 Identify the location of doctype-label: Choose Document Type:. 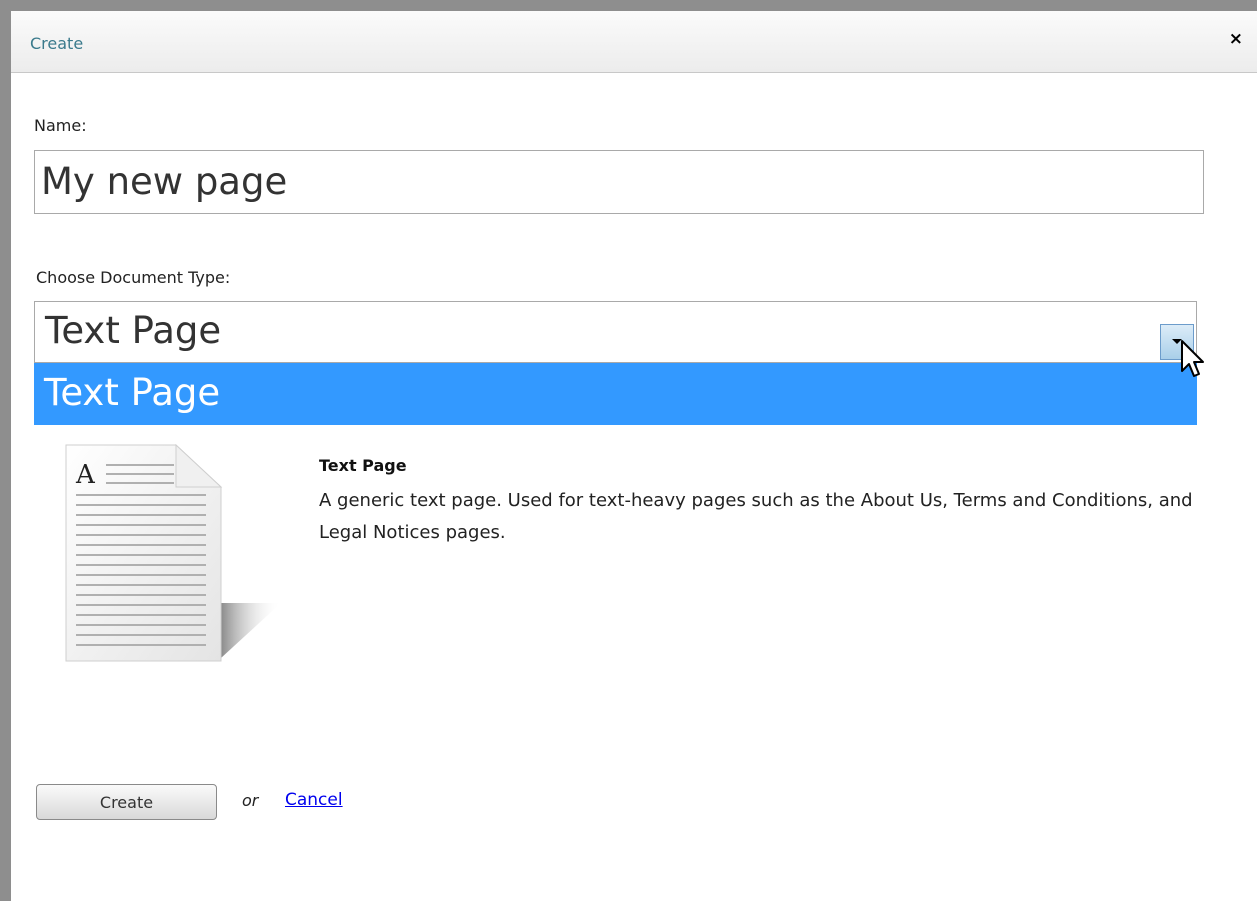
(133, 277).